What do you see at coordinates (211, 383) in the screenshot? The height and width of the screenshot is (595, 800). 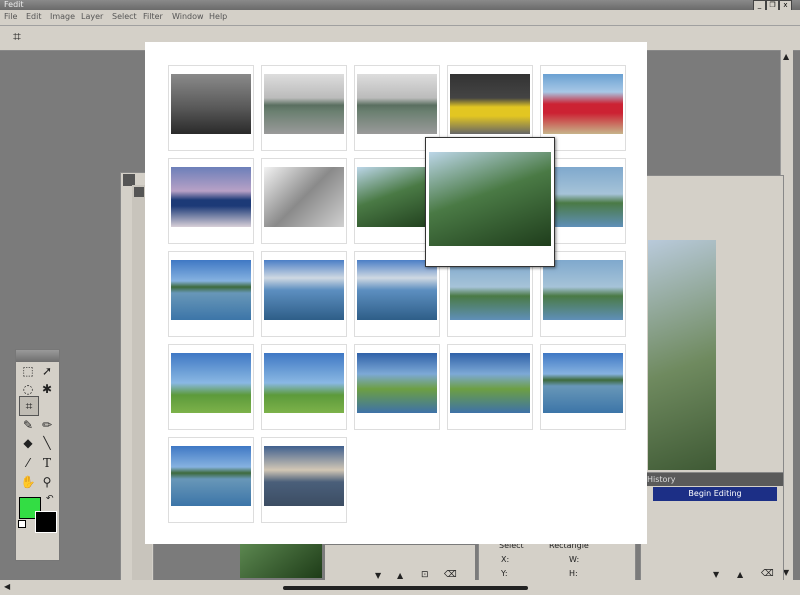 I see `palm-beach-photo` at bounding box center [211, 383].